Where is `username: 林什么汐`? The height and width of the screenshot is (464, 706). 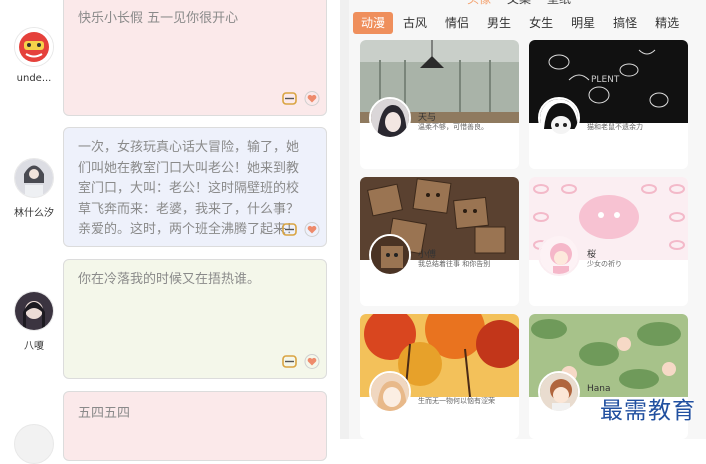
username: 林什么汐 is located at coordinates (34, 213).